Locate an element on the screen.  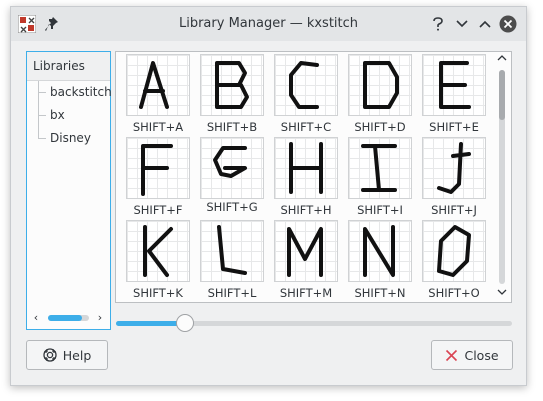
glyph-b-stroke is located at coordinates (232, 85).